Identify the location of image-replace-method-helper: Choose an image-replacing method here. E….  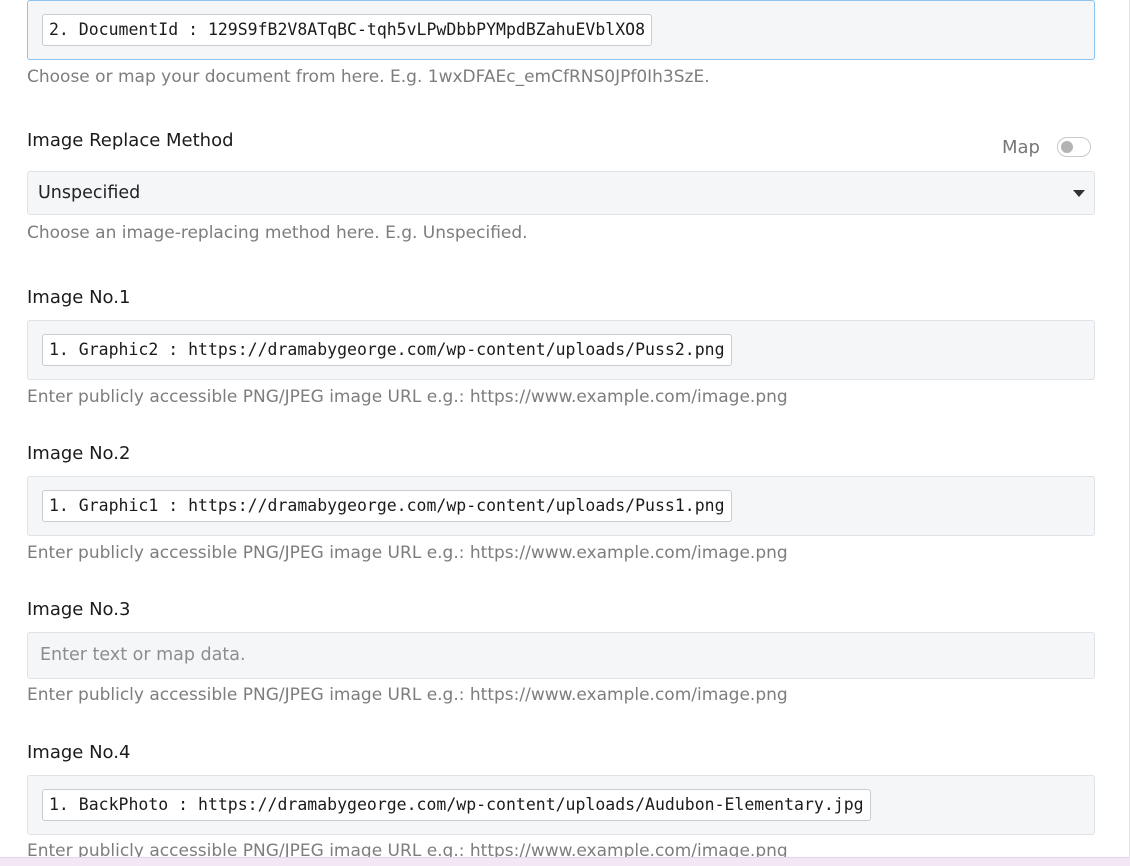
(277, 233).